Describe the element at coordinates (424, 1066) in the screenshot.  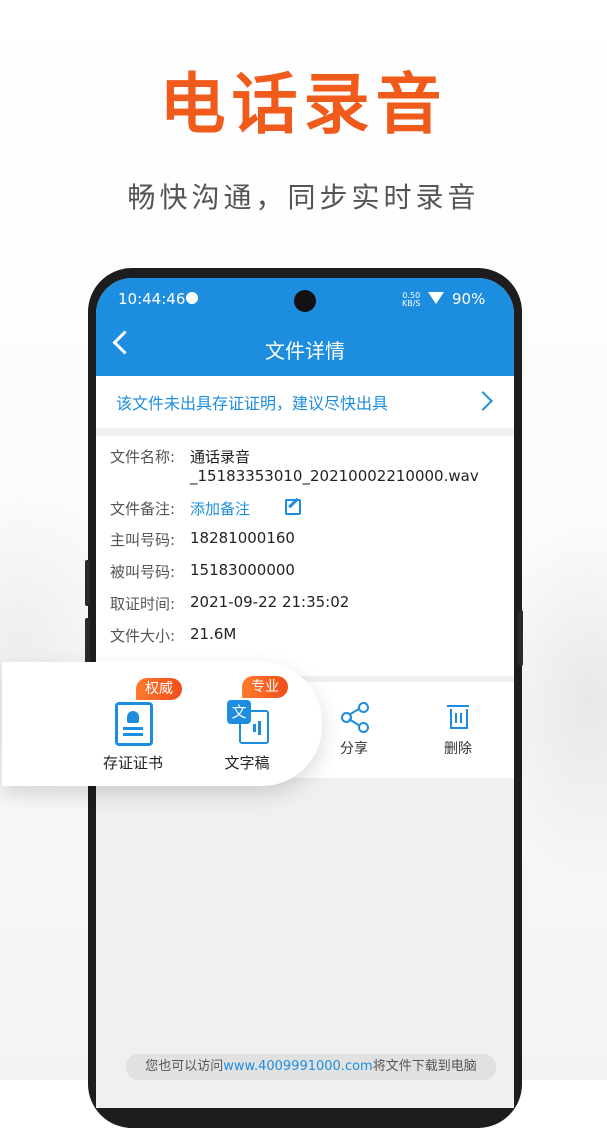
I see `download-hint-suffix: 将文件下载到电脑` at that location.